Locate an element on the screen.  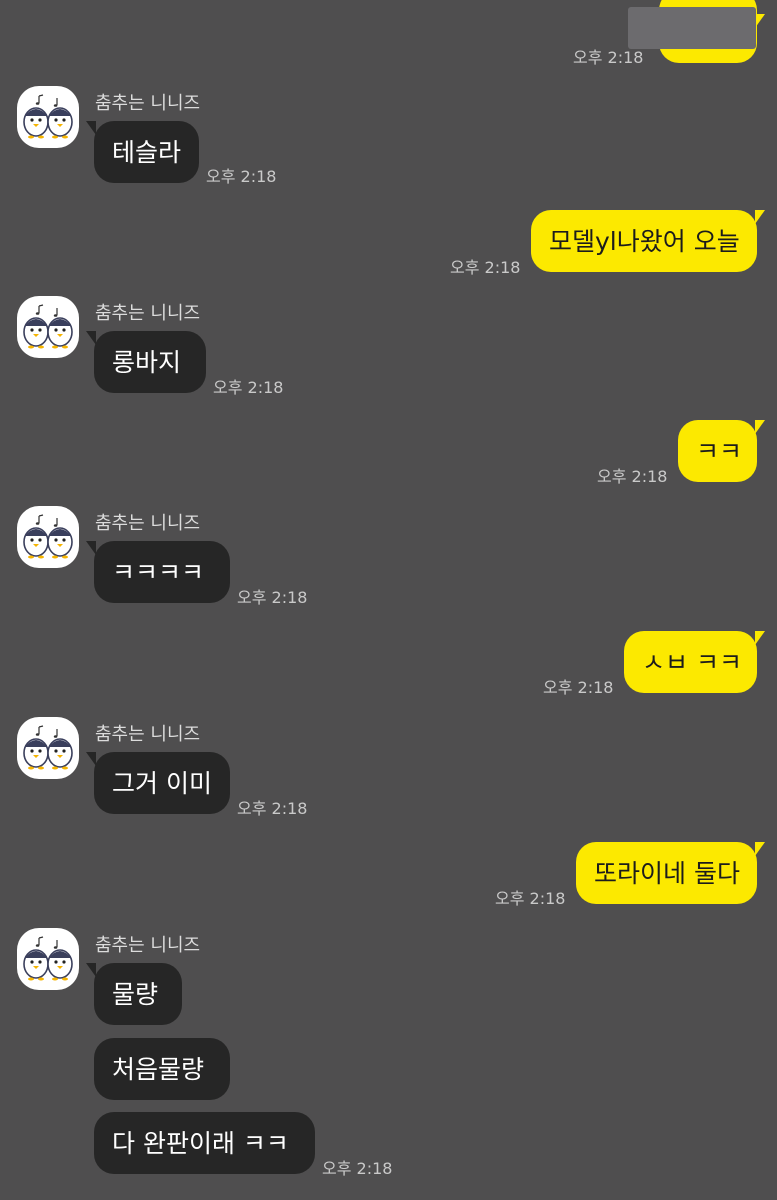
message-bubble-incoming: 롱바지 is located at coordinates (150, 362).